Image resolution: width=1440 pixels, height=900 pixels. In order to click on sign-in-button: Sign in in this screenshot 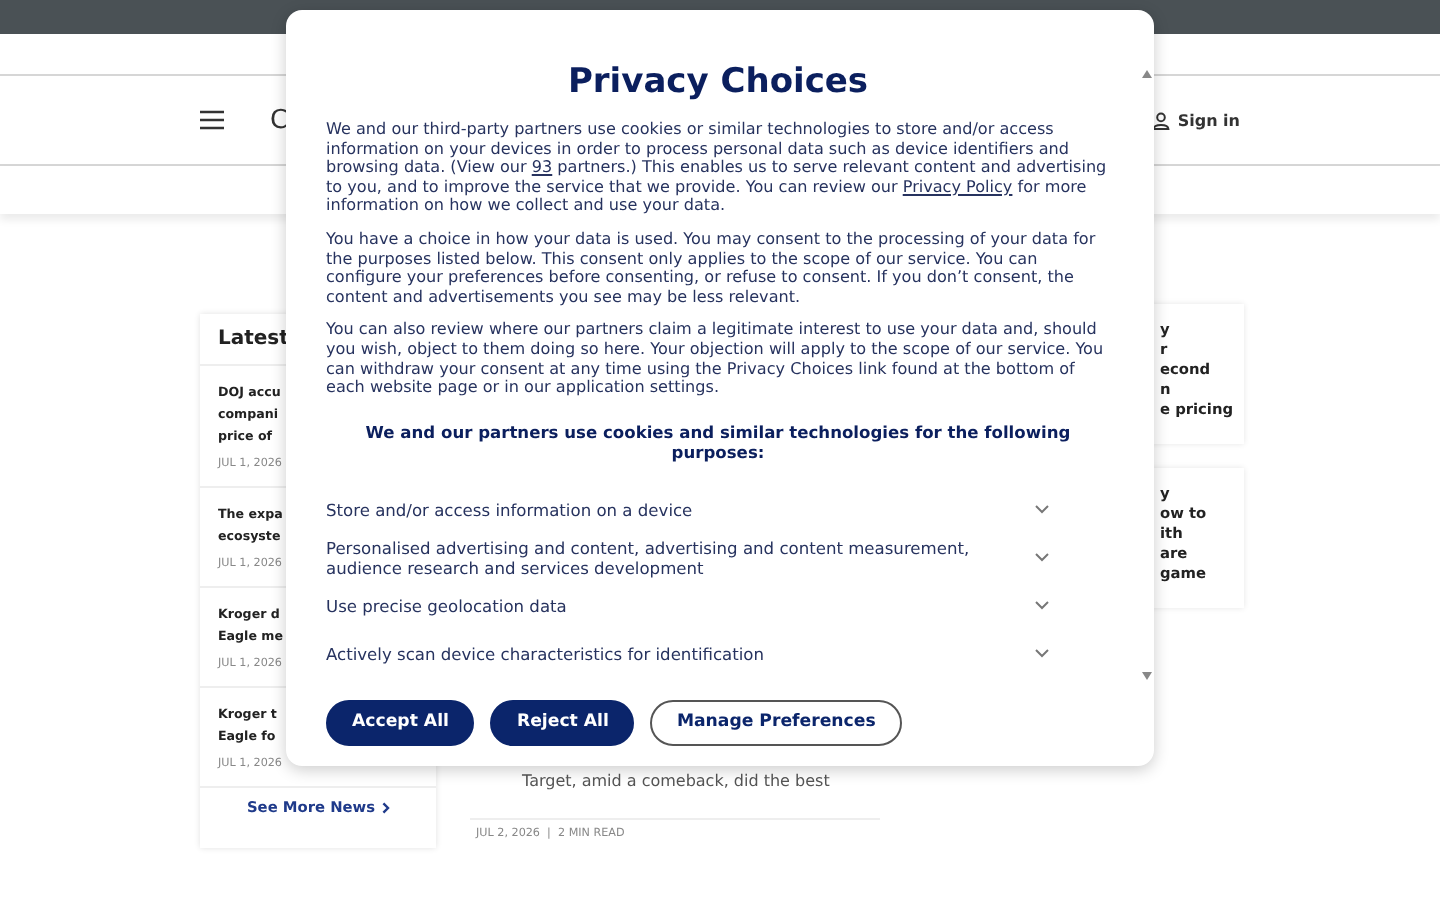, I will do `click(1195, 120)`.